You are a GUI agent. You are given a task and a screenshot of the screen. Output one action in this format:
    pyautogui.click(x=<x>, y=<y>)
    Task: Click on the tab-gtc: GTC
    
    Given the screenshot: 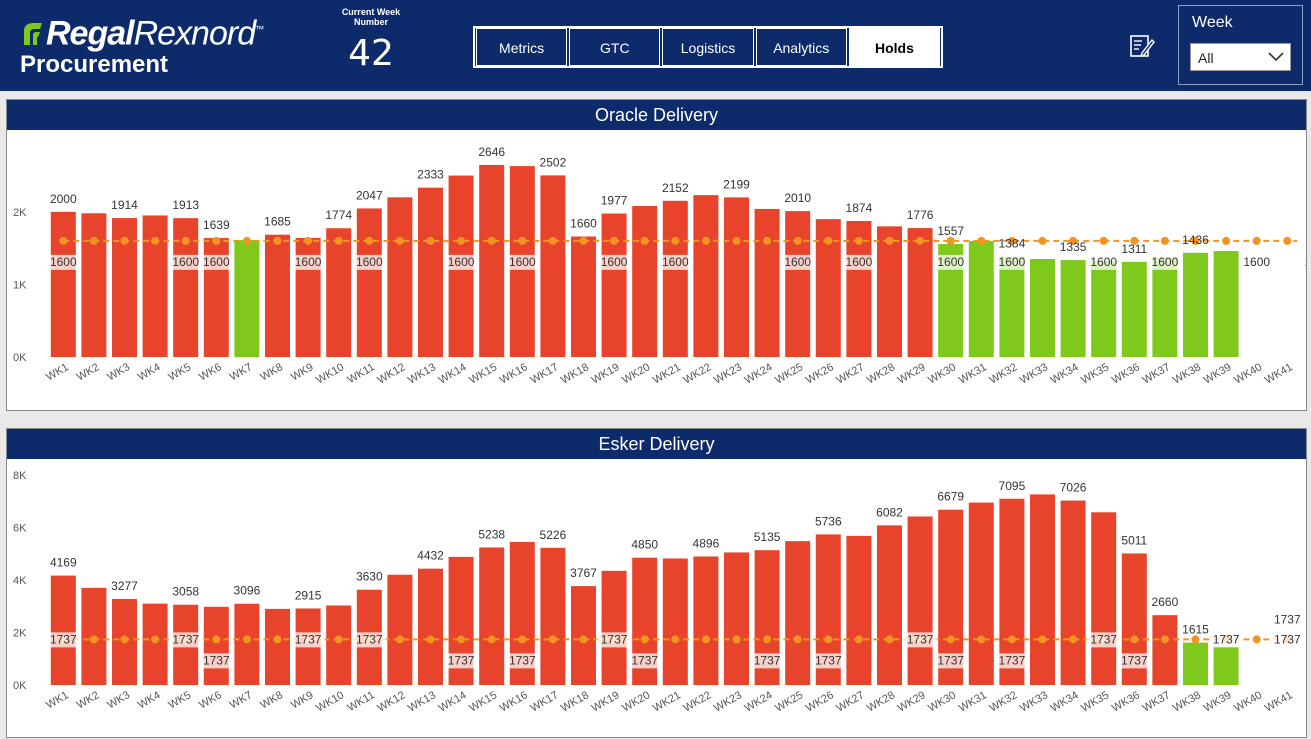 What is the action you would take?
    pyautogui.click(x=615, y=47)
    